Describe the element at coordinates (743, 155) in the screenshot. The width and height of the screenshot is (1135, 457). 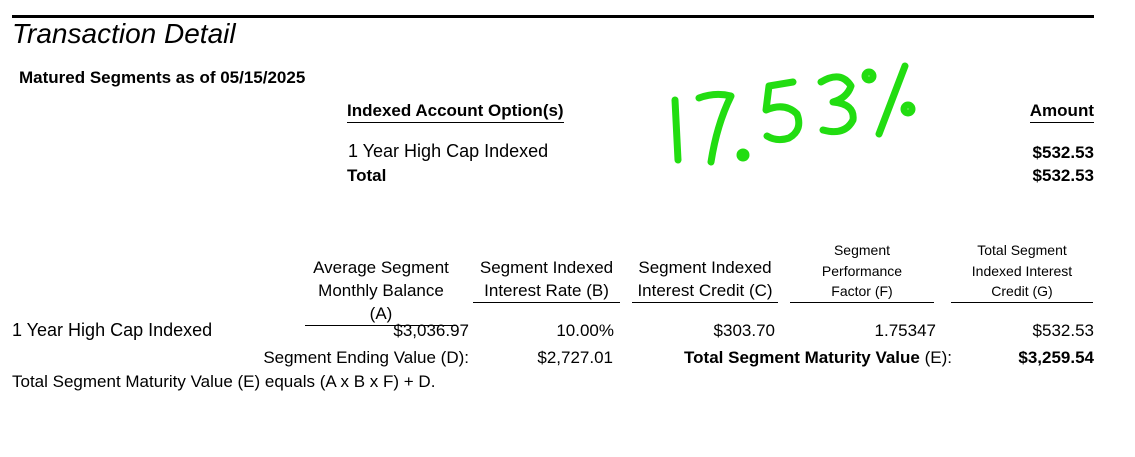
I see `hand-dot` at that location.